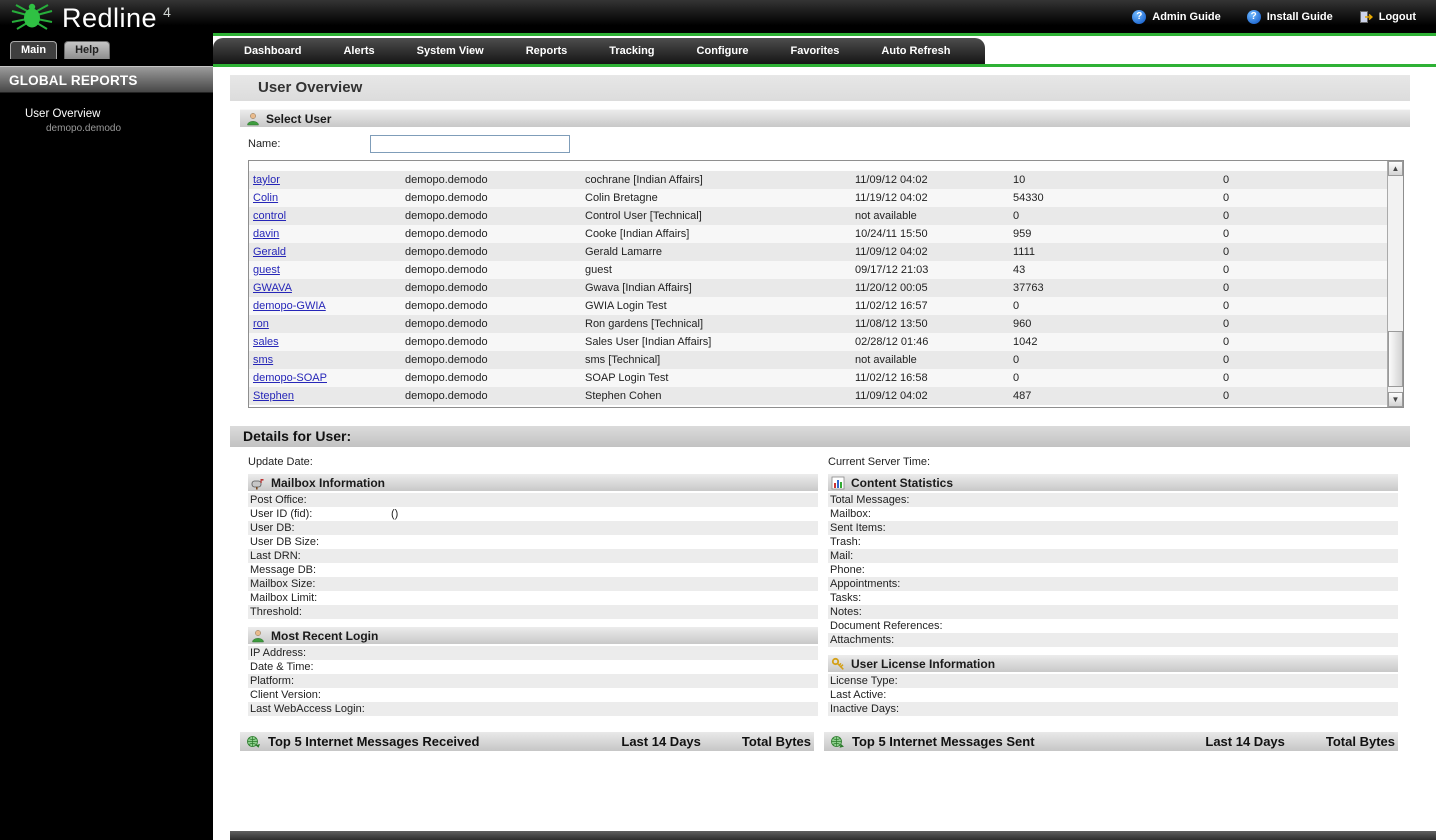 Image resolution: width=1436 pixels, height=840 pixels. What do you see at coordinates (1245, 741) in the screenshot?
I see `top5-sent-col2: Last 14 Days` at bounding box center [1245, 741].